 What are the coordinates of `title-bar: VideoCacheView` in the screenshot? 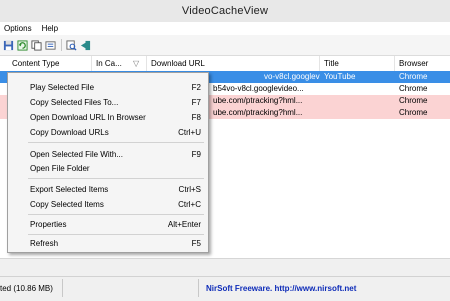 It's located at (225, 11).